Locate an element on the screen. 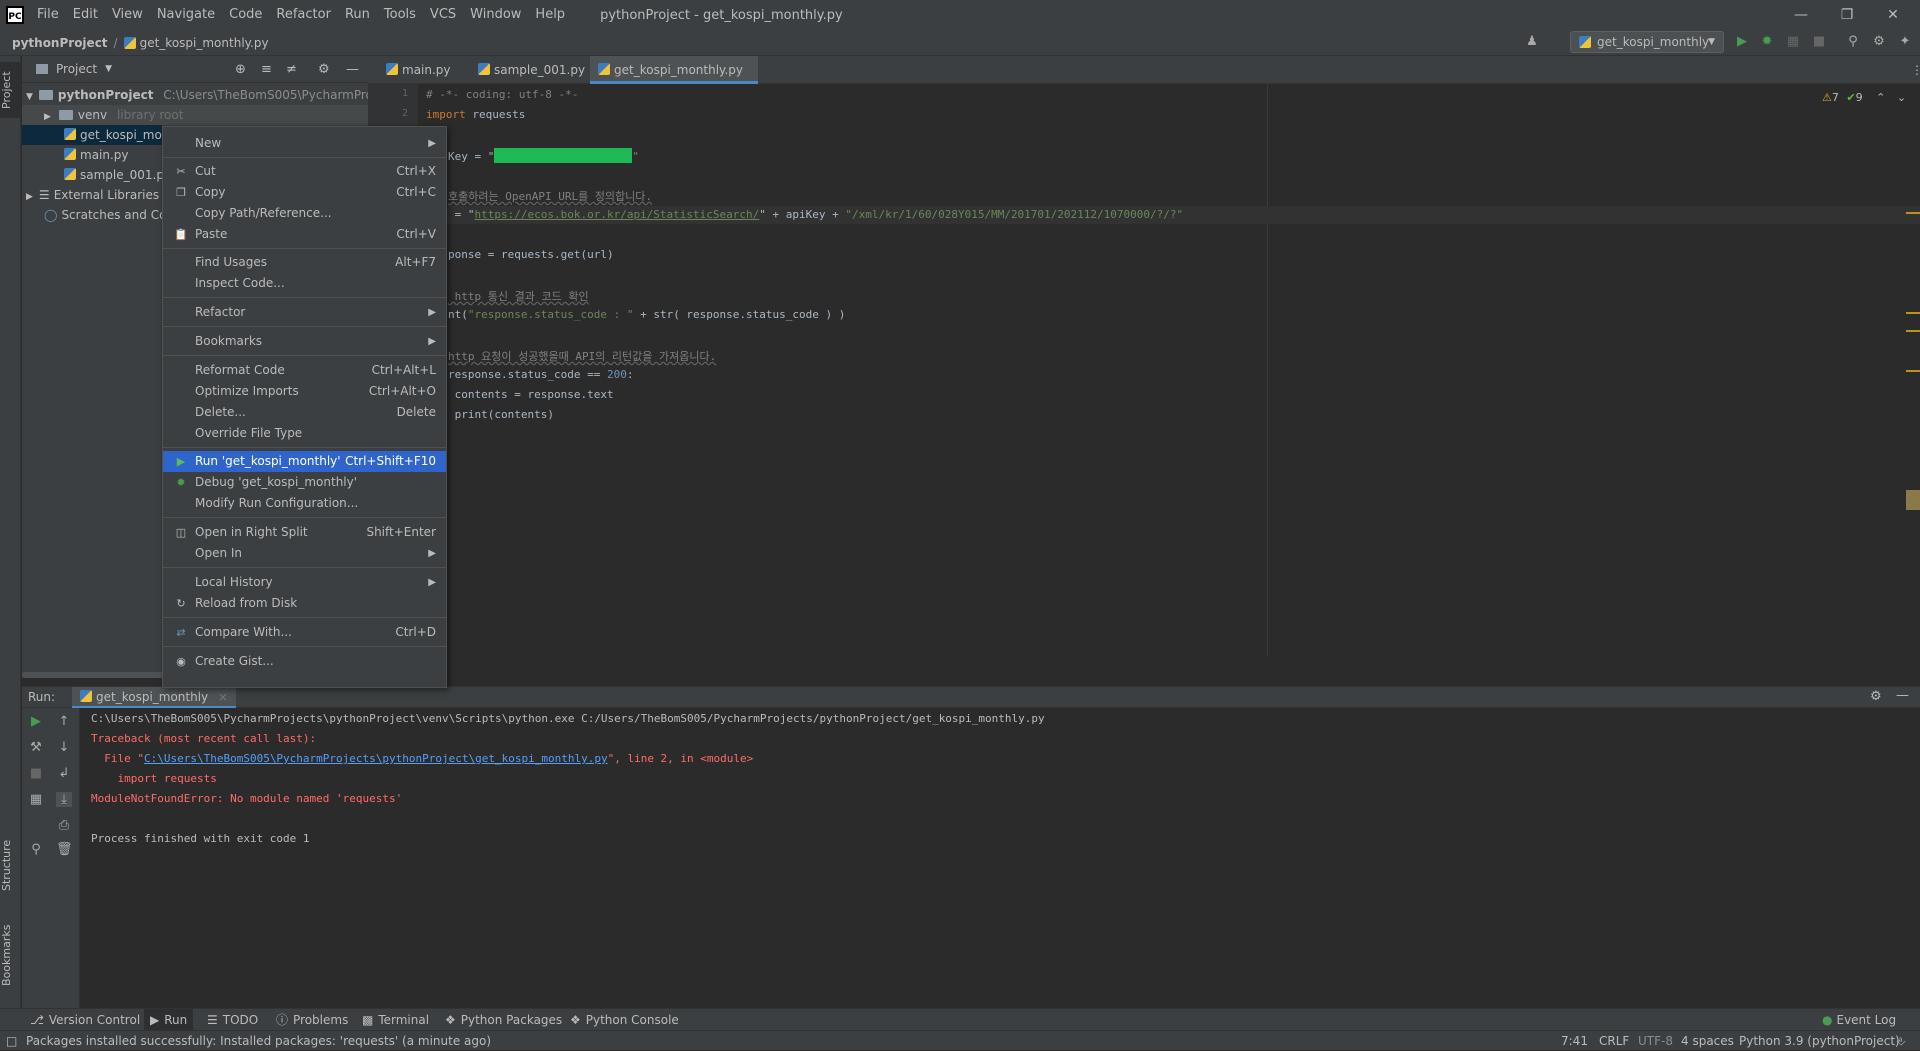 This screenshot has width=1920, height=1051. tool-problems: ⓘ Problems is located at coordinates (312, 1020).